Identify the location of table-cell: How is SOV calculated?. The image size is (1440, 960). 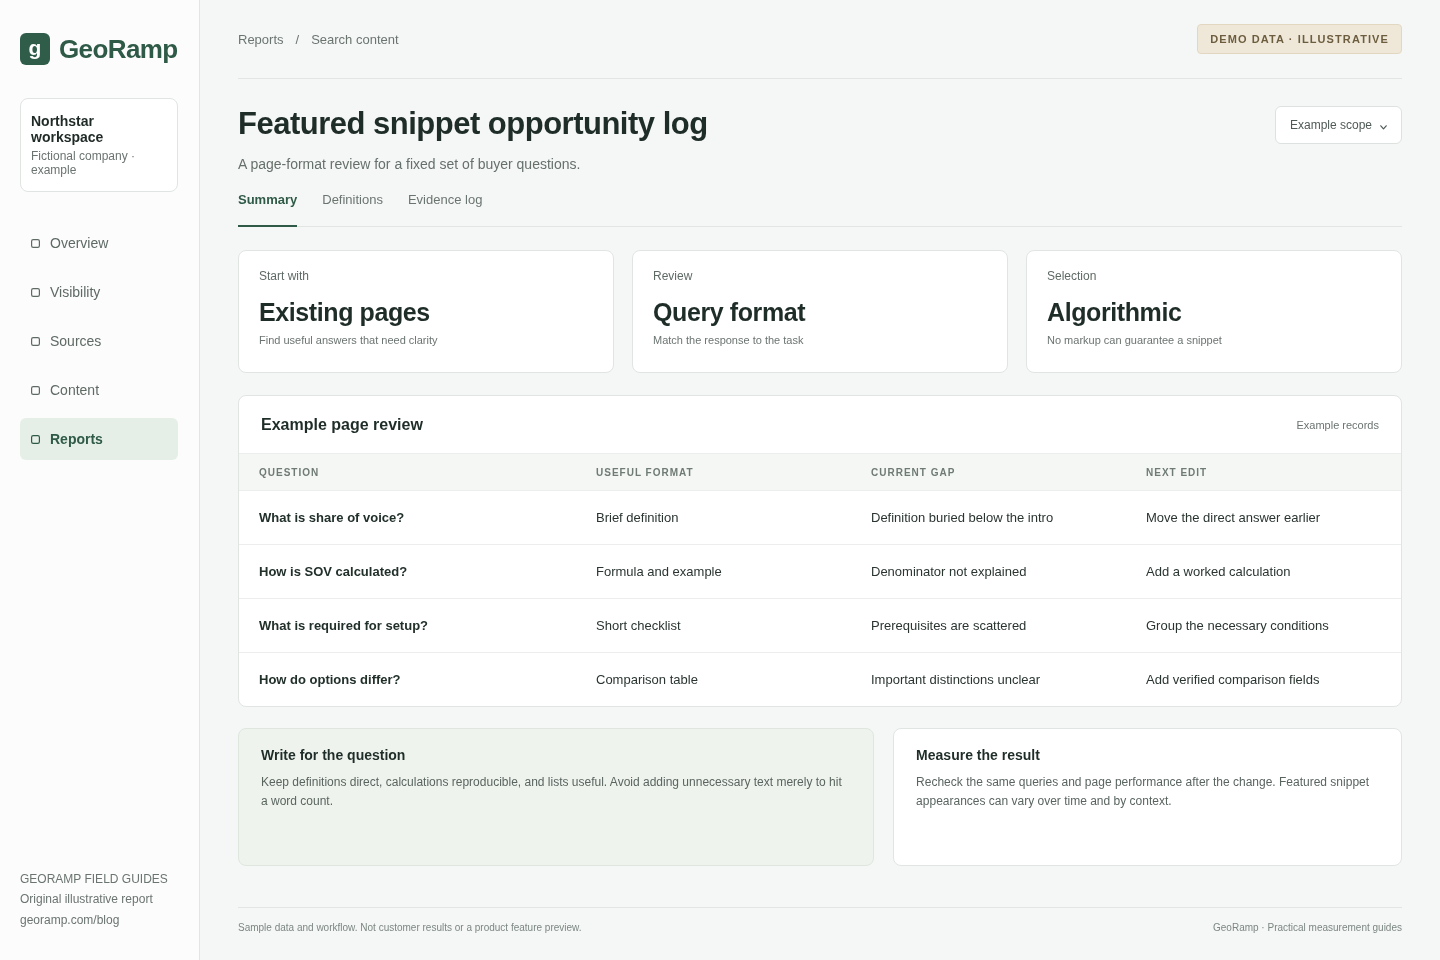
(407, 571).